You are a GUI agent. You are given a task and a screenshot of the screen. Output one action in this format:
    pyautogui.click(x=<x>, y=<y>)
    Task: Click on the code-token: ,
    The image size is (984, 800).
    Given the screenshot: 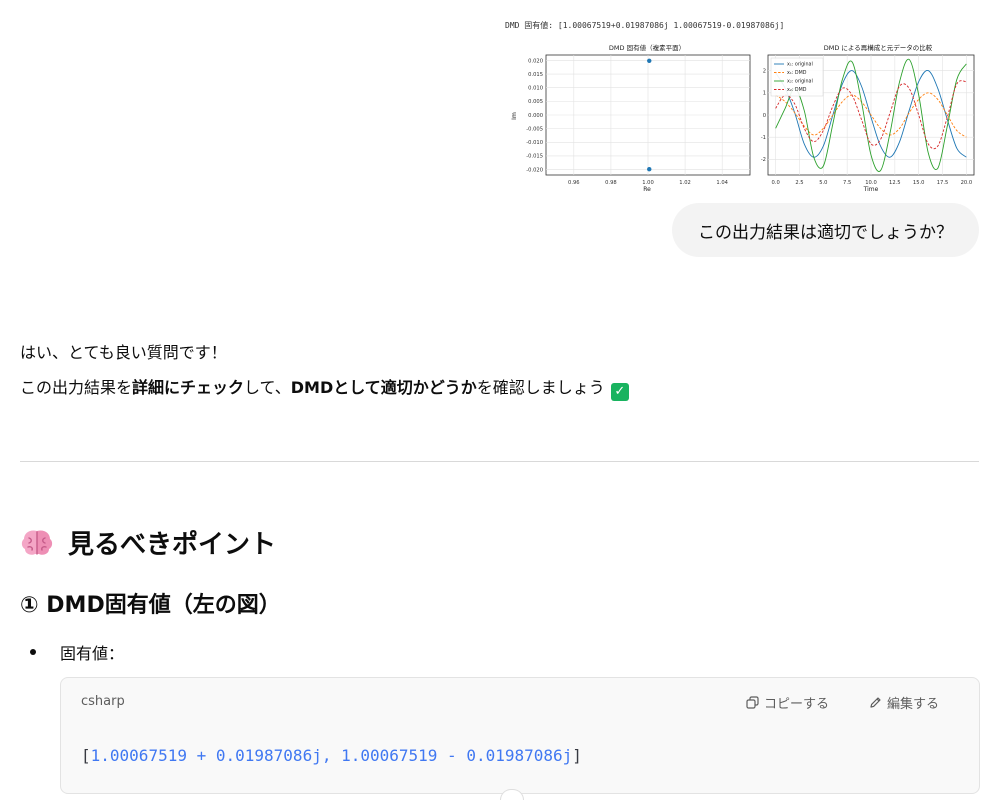 What is the action you would take?
    pyautogui.click(x=331, y=755)
    